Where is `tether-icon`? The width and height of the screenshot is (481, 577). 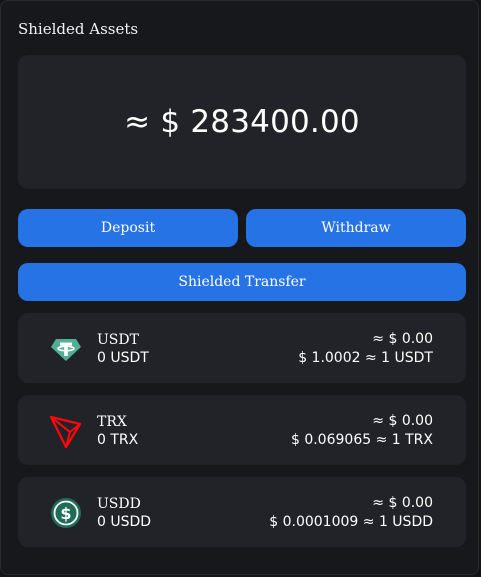
tether-icon is located at coordinates (66, 349).